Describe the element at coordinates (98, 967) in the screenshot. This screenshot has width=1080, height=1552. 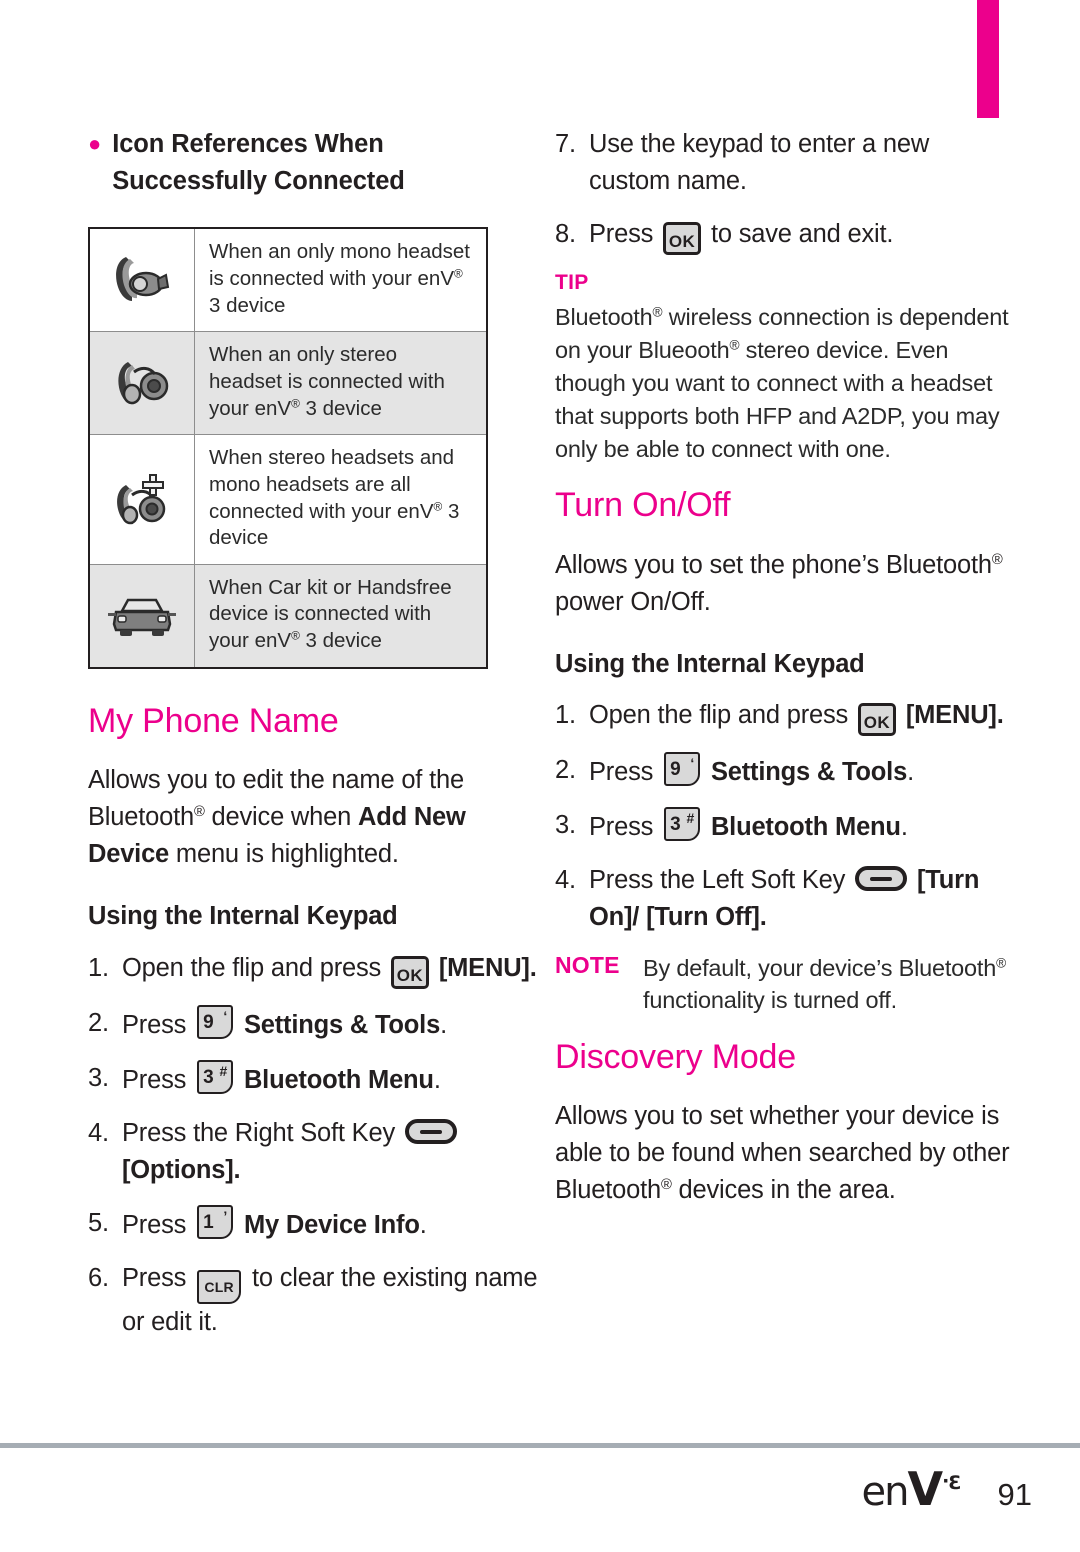
I see `step-number: 1.` at that location.